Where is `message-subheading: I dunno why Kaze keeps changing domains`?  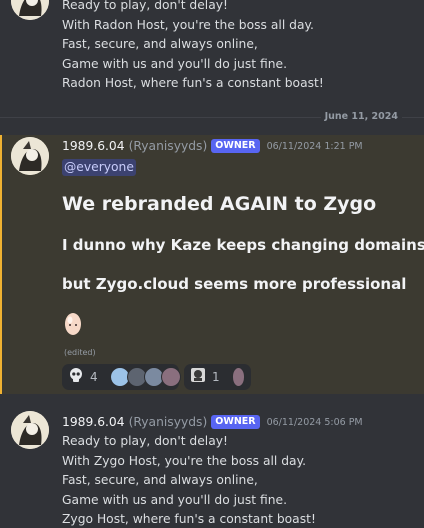
message-subheading: I dunno why Kaze keeps changing domains is located at coordinates (243, 245).